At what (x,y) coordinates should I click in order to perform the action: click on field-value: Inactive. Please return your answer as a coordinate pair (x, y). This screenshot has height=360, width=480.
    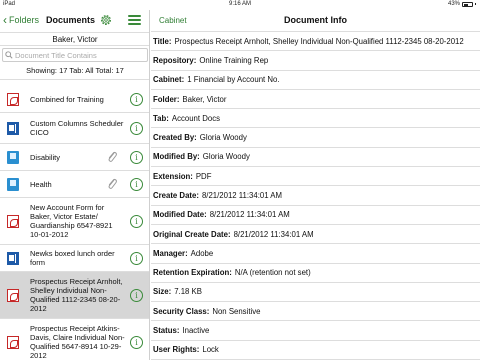
    Looking at the image, I should click on (196, 331).